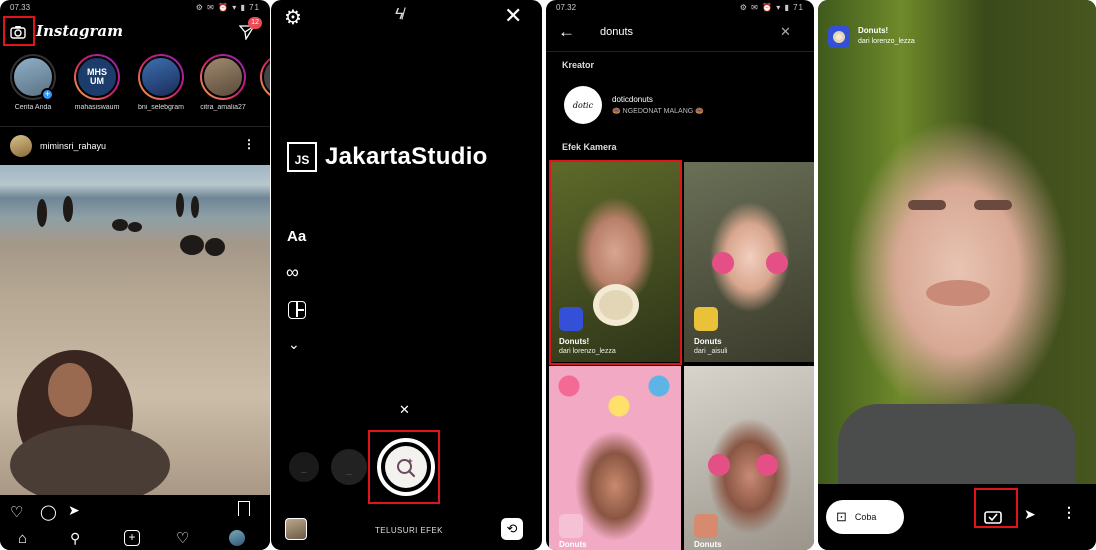 This screenshot has height=550, width=1096. I want to click on instagram-logo: Instagram, so click(79, 31).